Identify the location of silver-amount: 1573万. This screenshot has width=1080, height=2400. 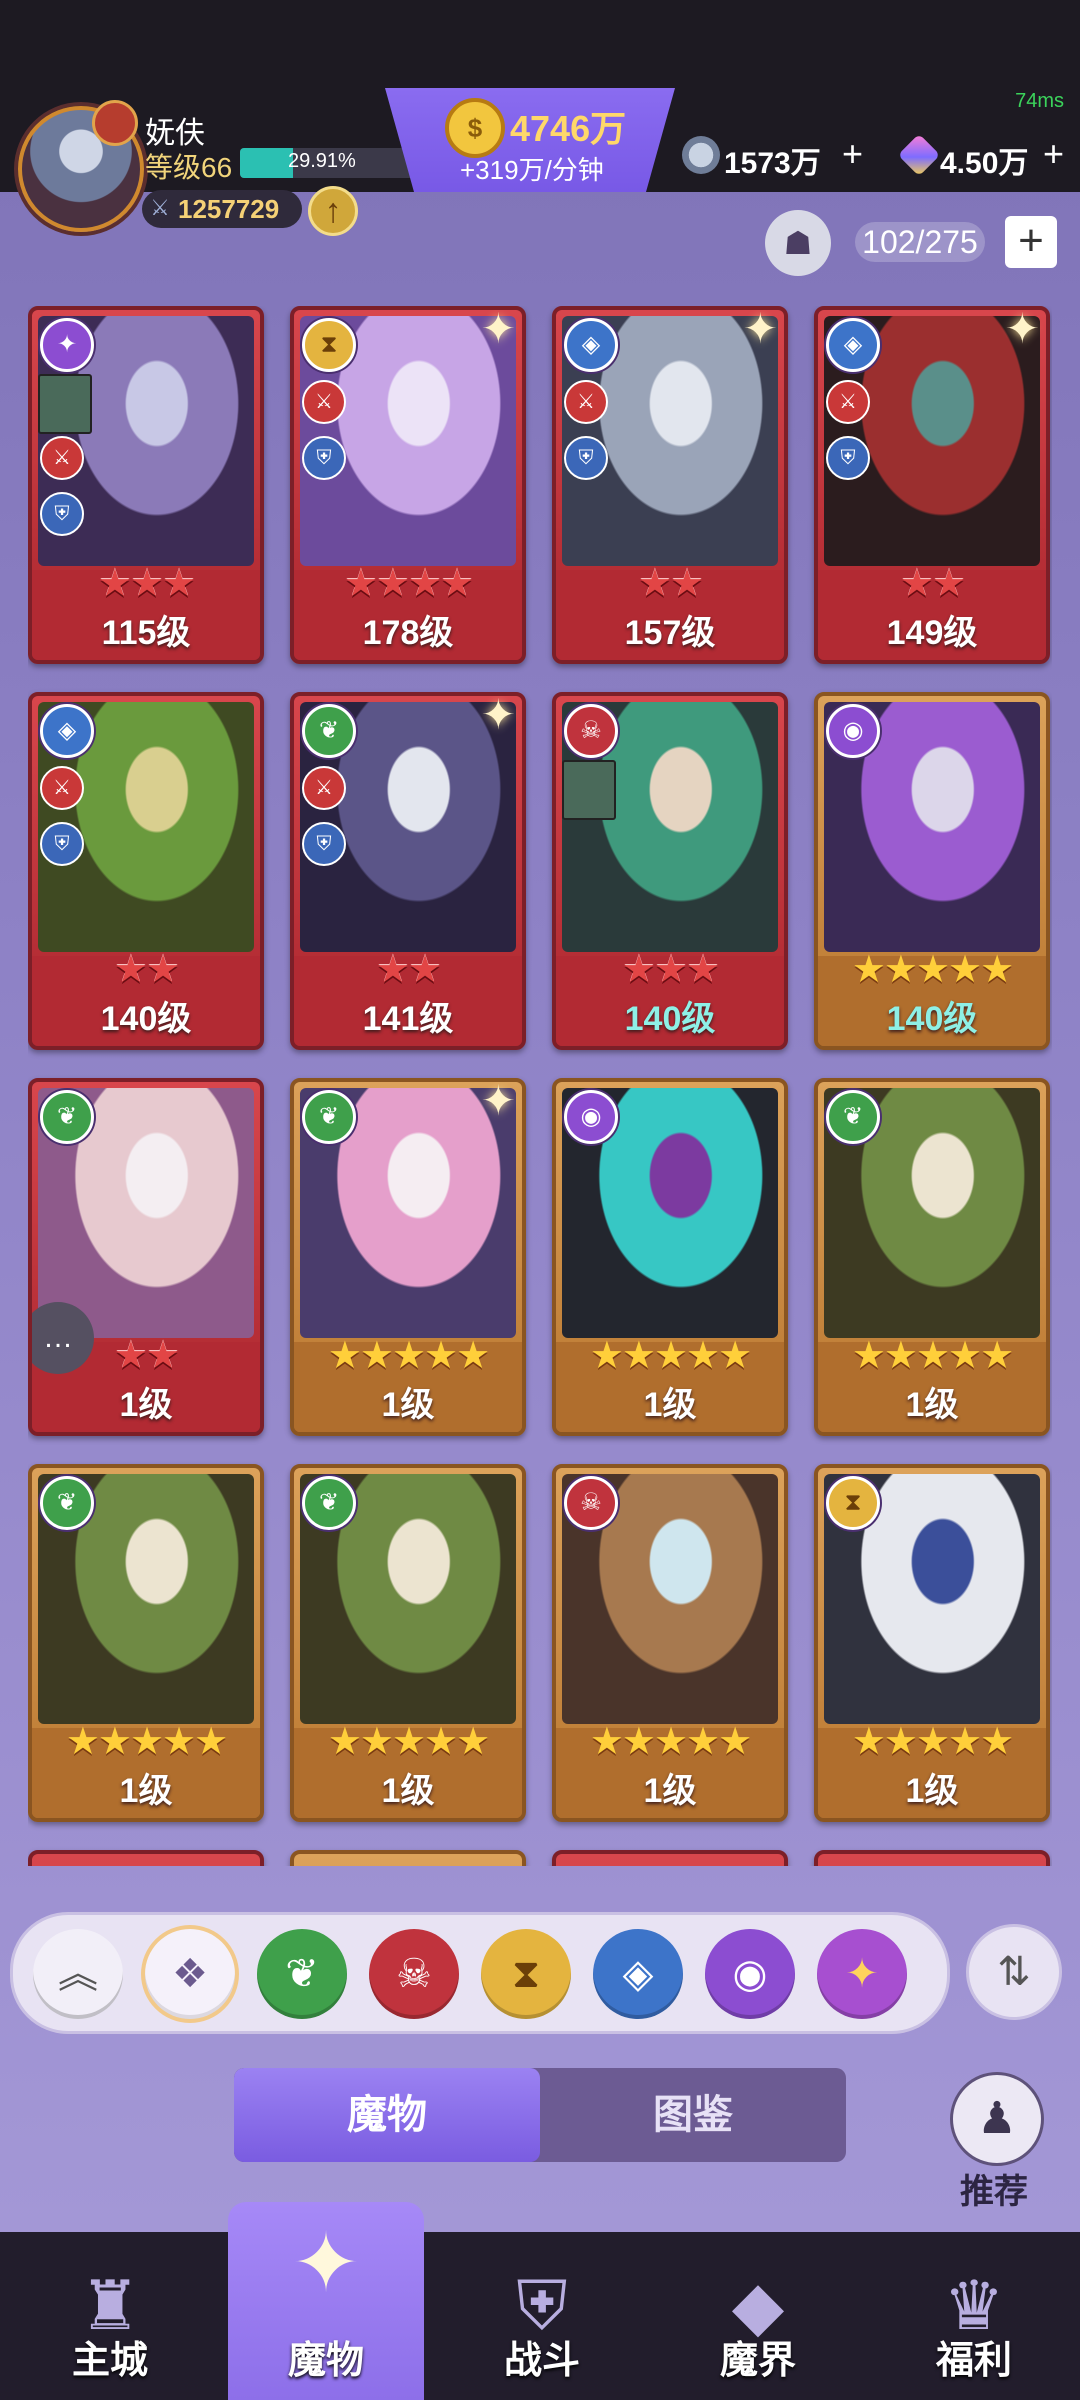
(772, 163).